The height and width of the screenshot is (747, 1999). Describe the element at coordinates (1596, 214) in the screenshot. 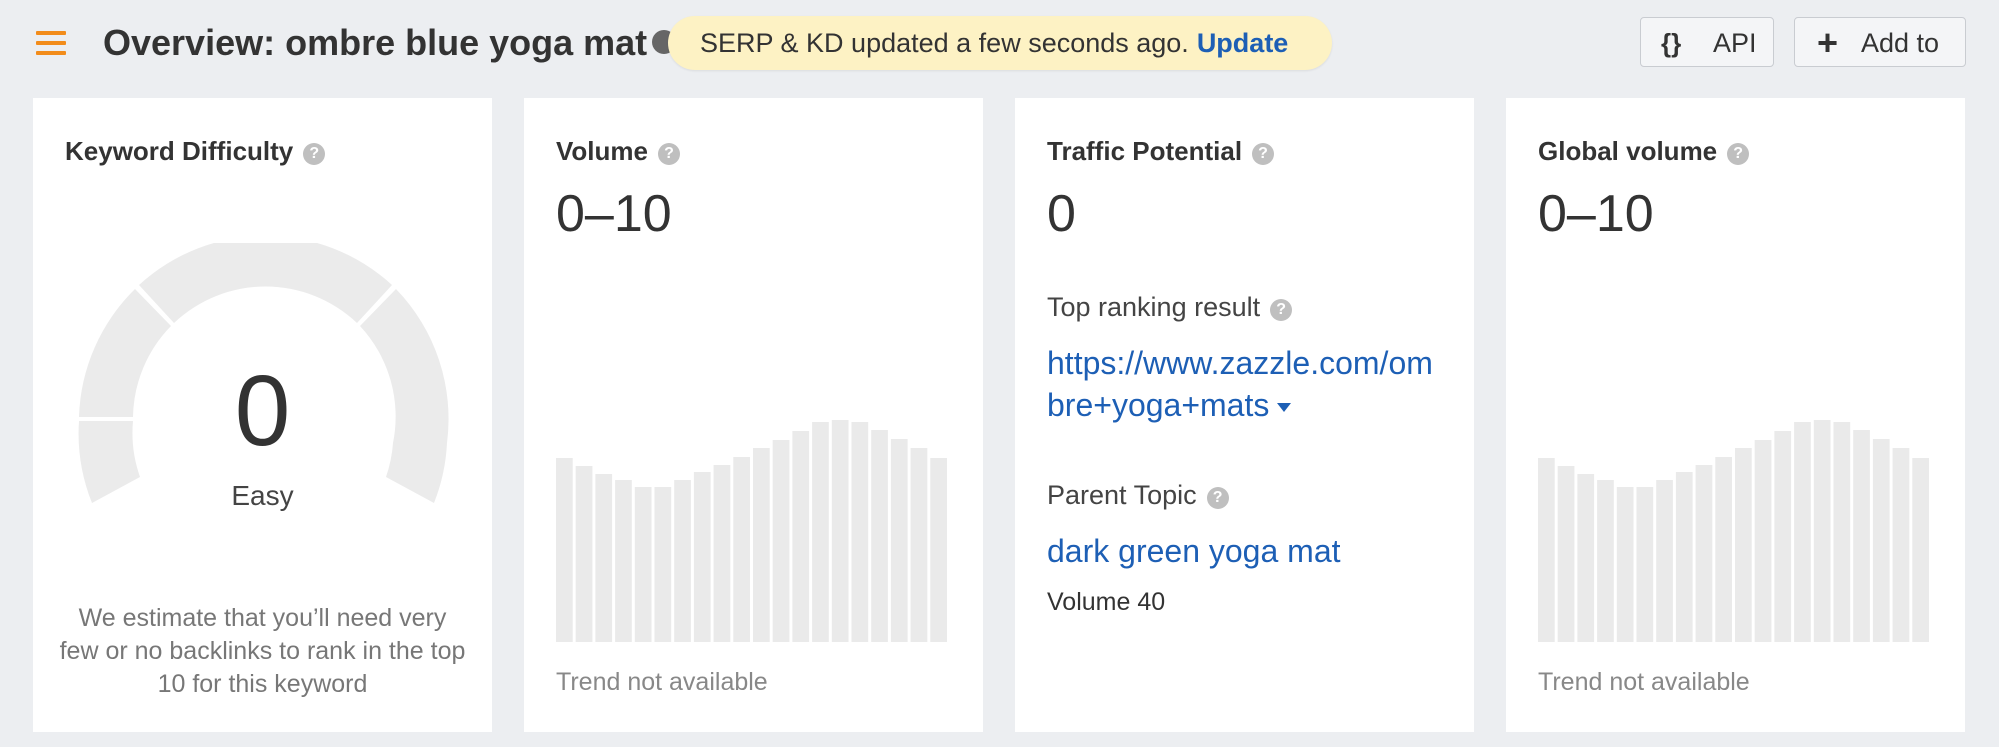

I see `global-volume-value: 0–10` at that location.